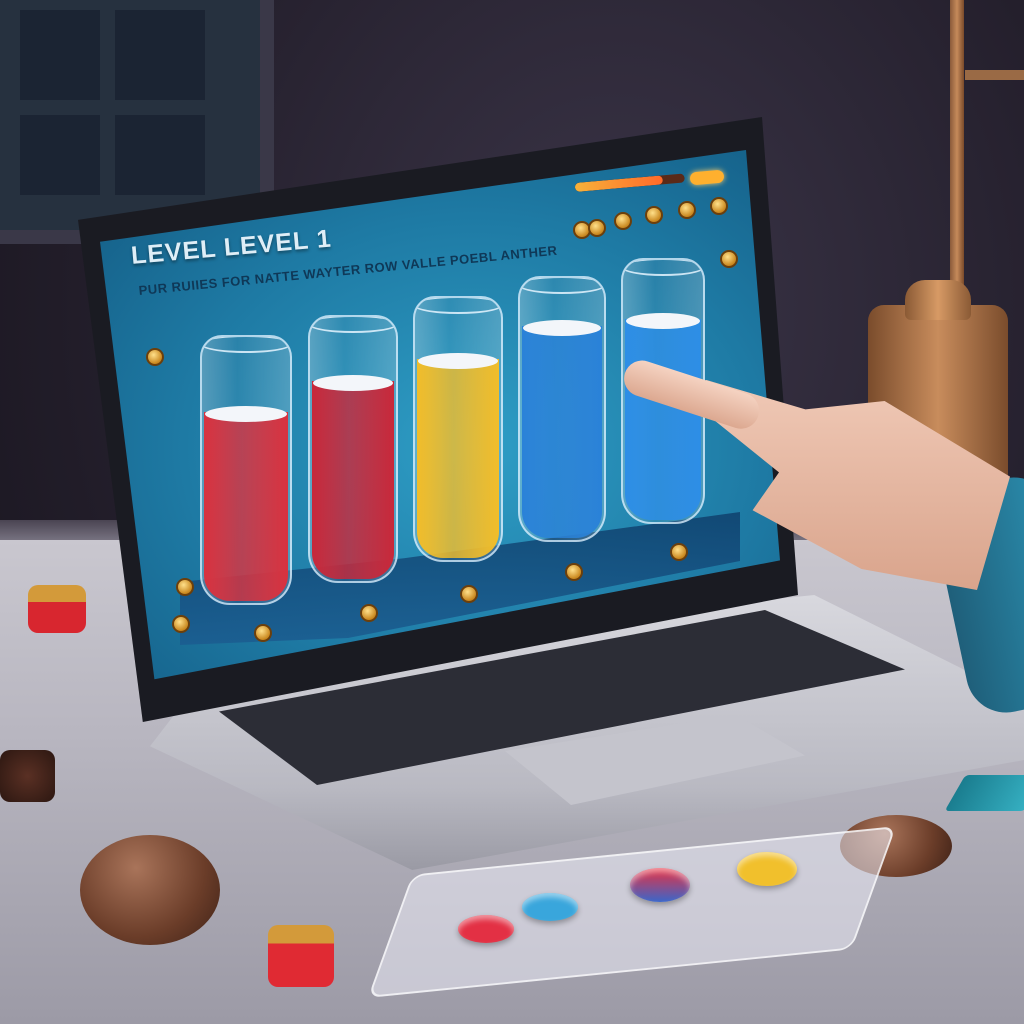  Describe the element at coordinates (150, 890) in the screenshot. I see `chocolate-dome` at that location.